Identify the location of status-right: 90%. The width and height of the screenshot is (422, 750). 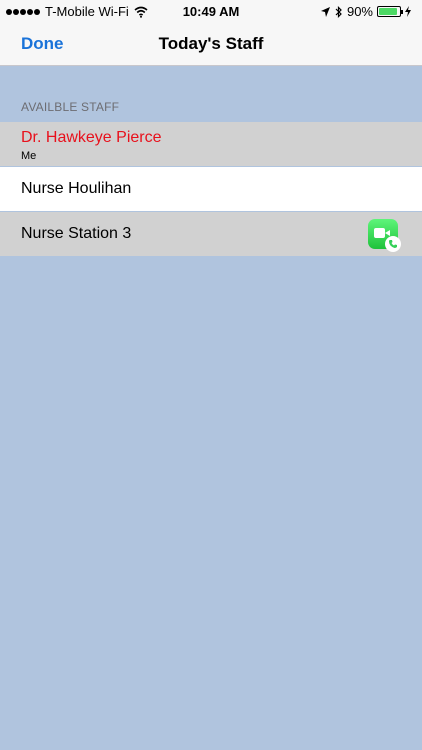
(368, 11).